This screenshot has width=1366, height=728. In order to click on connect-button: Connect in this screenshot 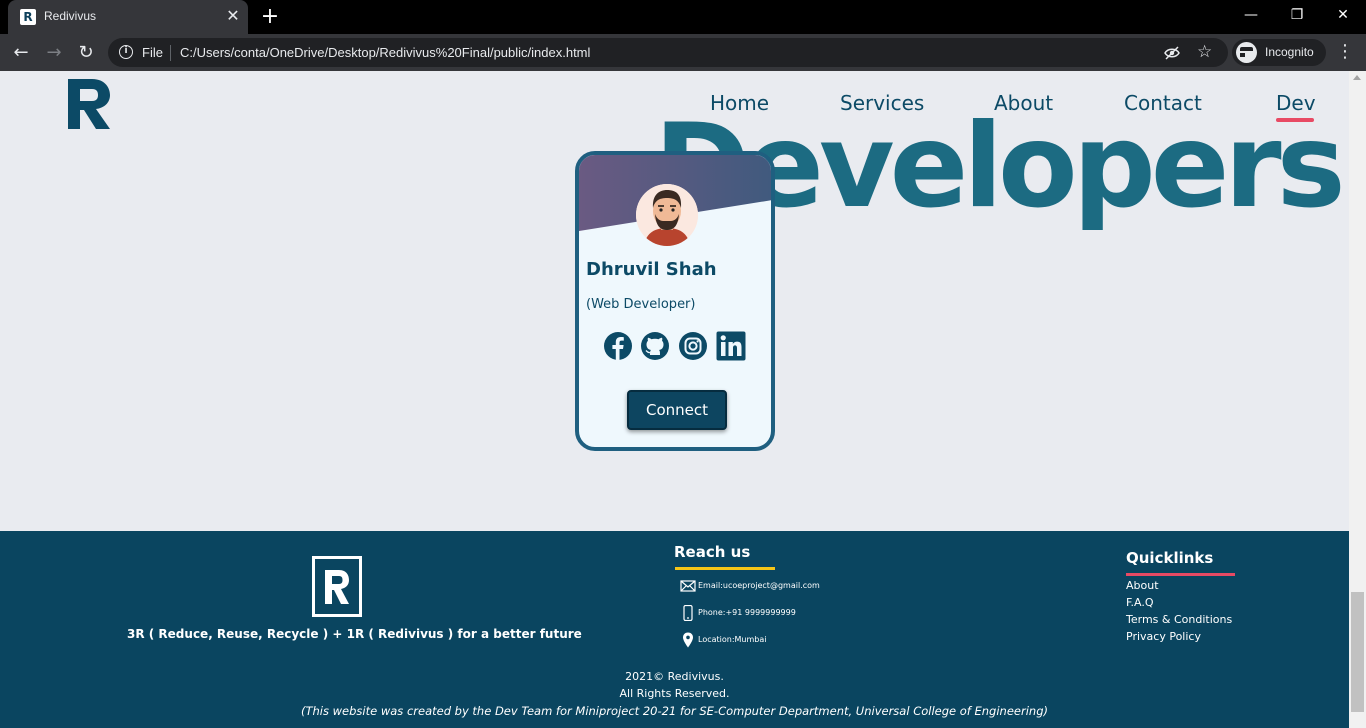, I will do `click(677, 410)`.